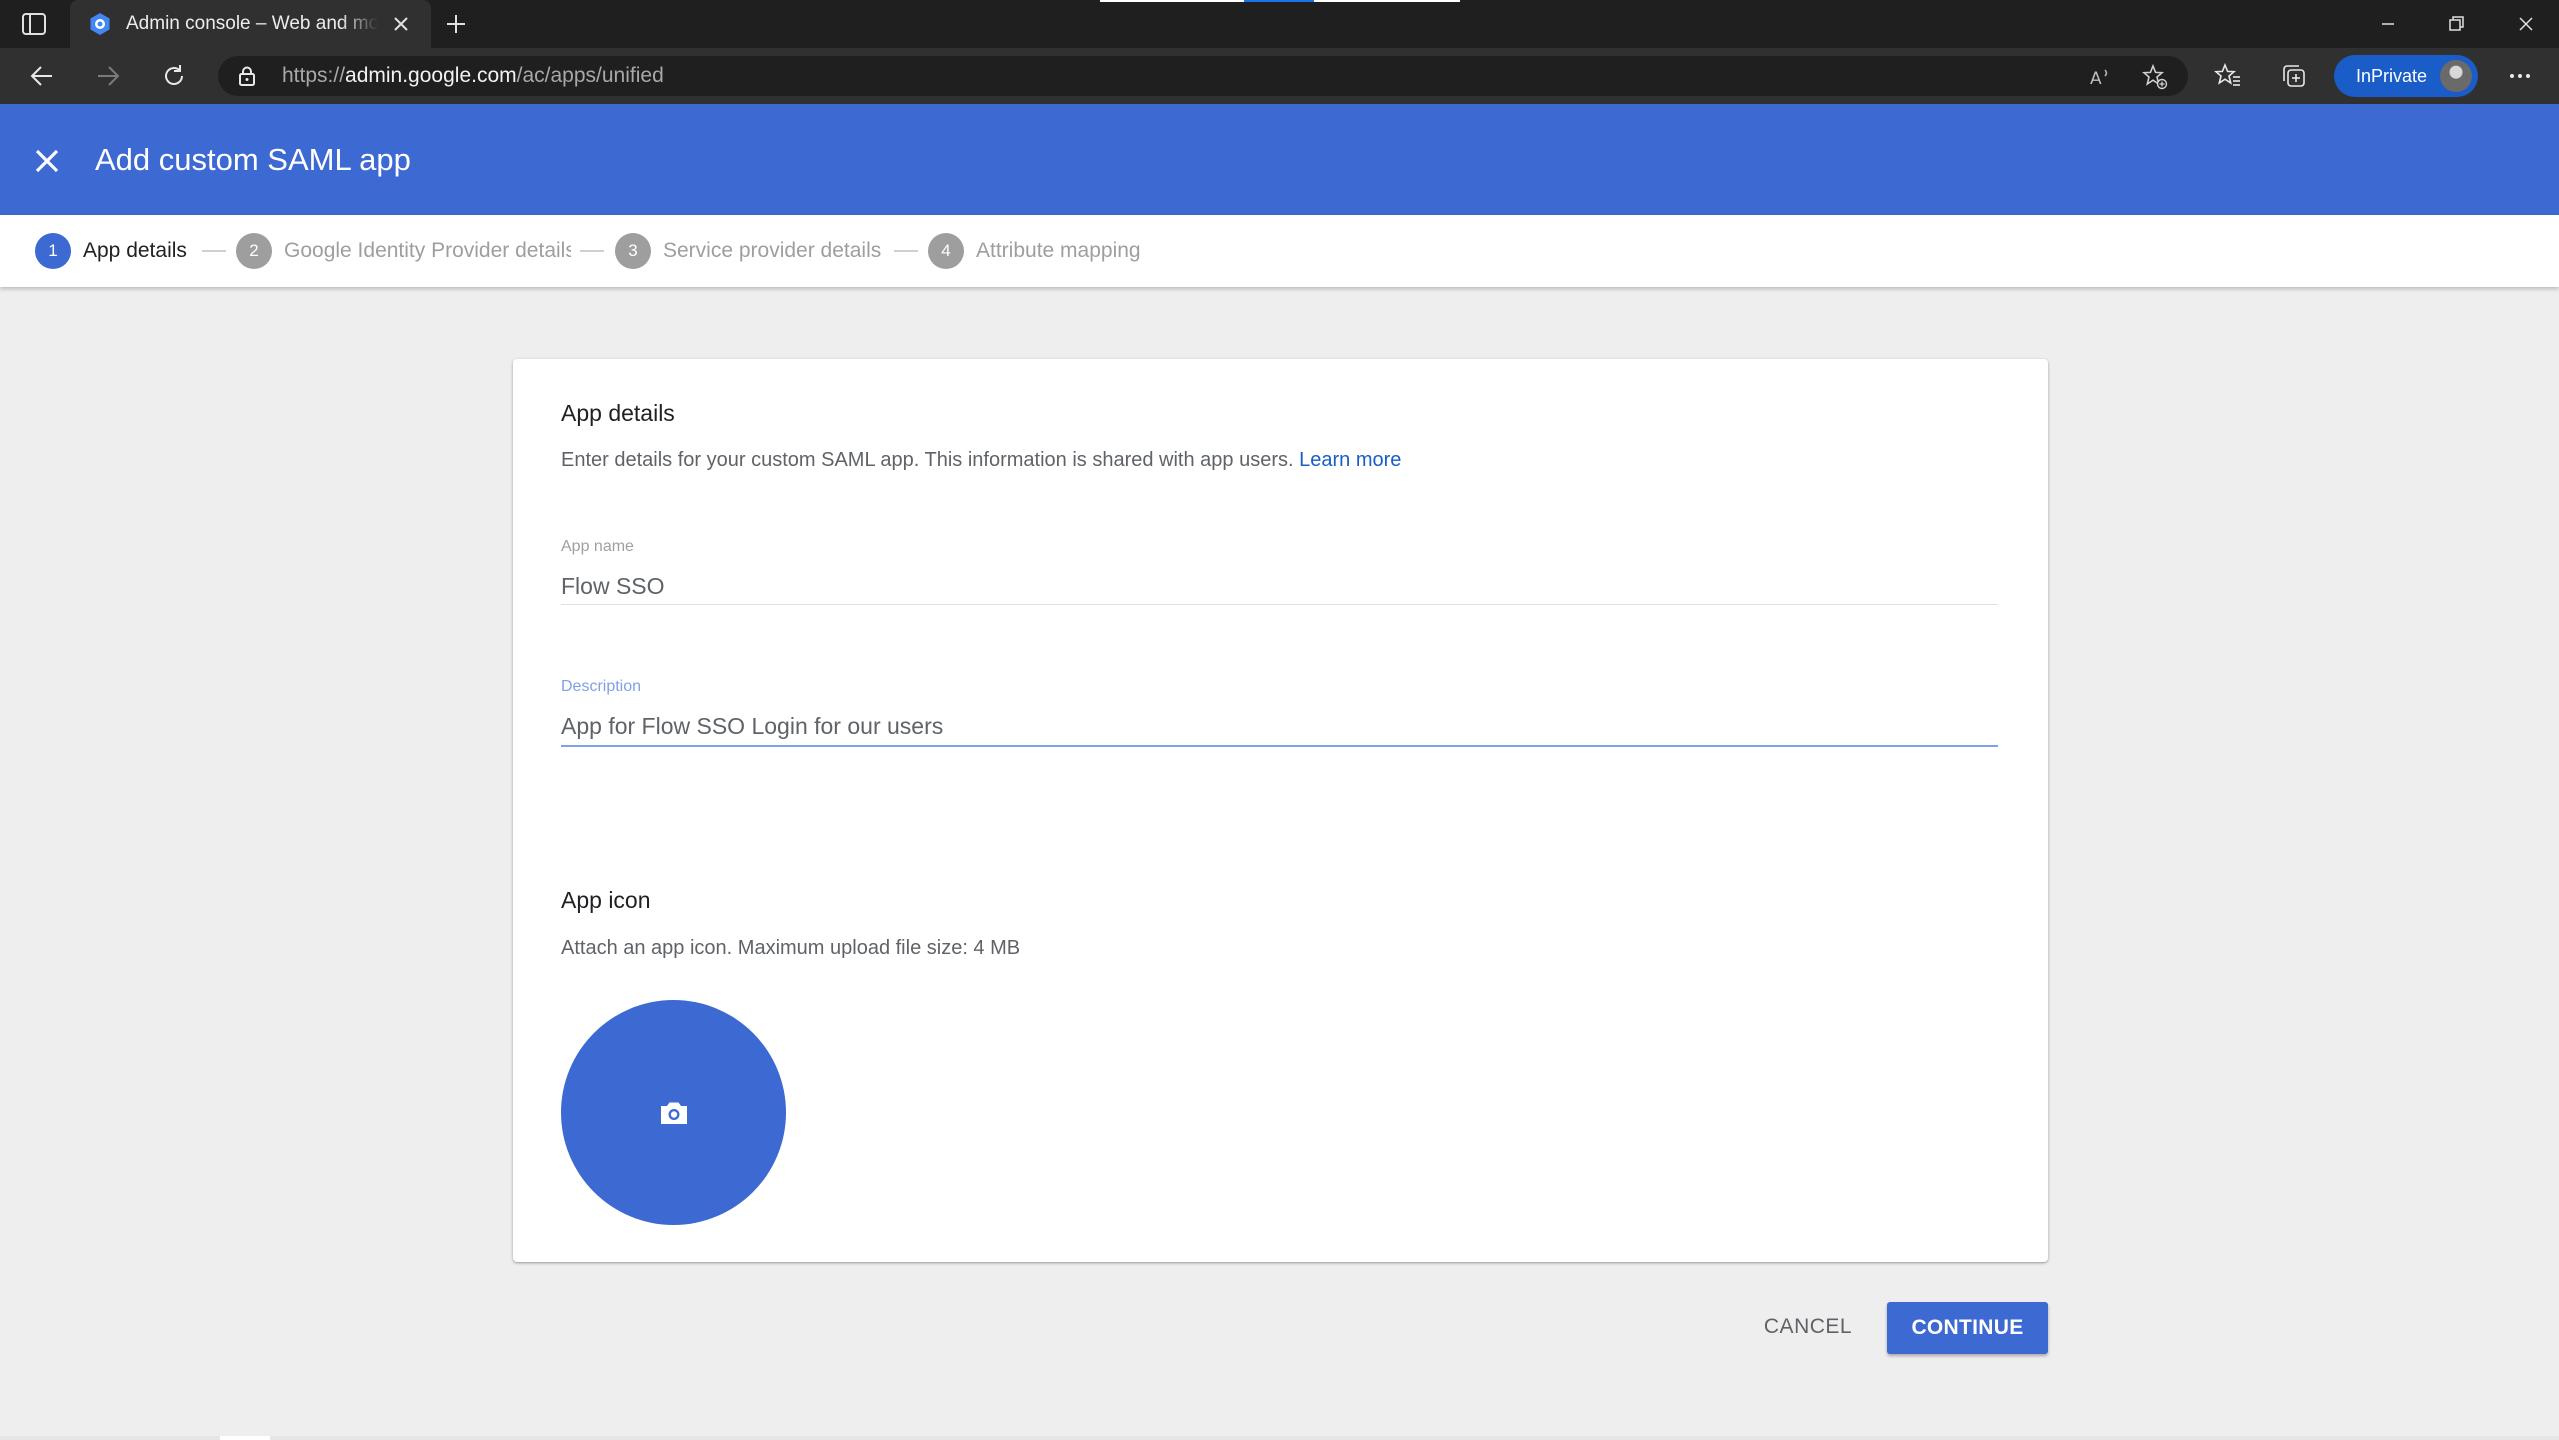 This screenshot has height=1440, width=2559. I want to click on step-service-provider-details: 3 Service provider details, so click(752, 251).